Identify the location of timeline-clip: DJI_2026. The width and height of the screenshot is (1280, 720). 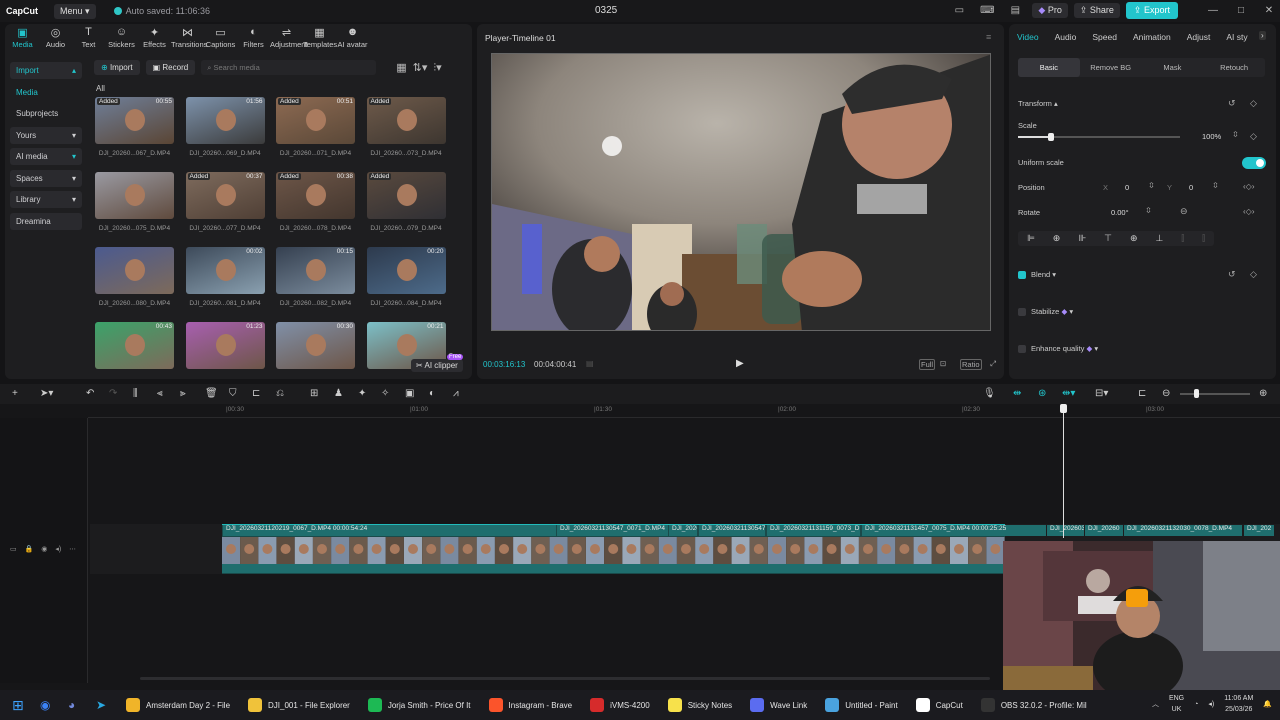
(683, 530).